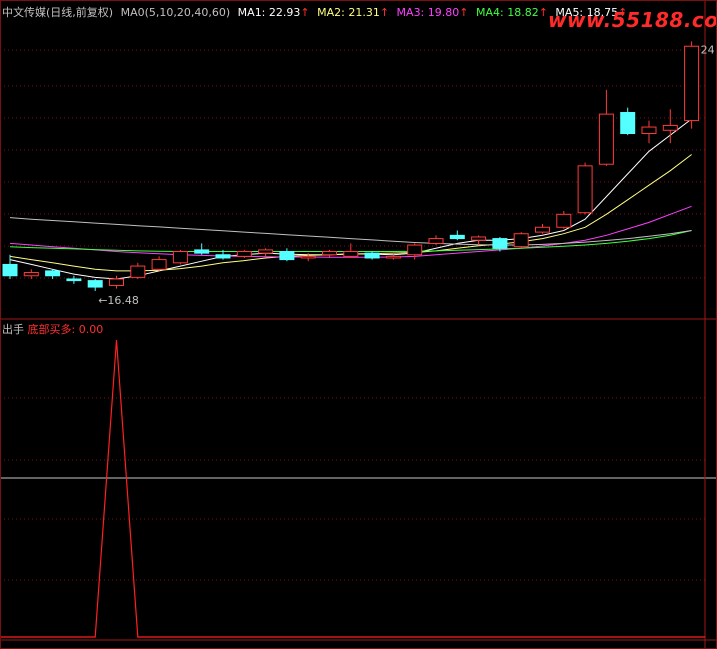 This screenshot has width=717, height=649. What do you see at coordinates (350, 231) in the screenshot?
I see `ma-line-ma5` at bounding box center [350, 231].